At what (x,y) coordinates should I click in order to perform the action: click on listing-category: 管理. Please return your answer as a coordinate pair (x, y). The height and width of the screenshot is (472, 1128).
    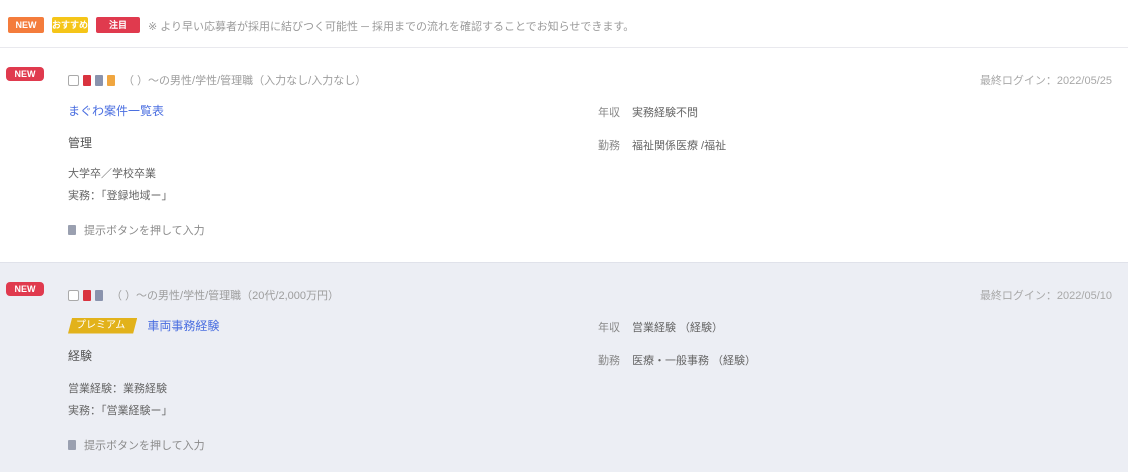
    Looking at the image, I should click on (80, 143).